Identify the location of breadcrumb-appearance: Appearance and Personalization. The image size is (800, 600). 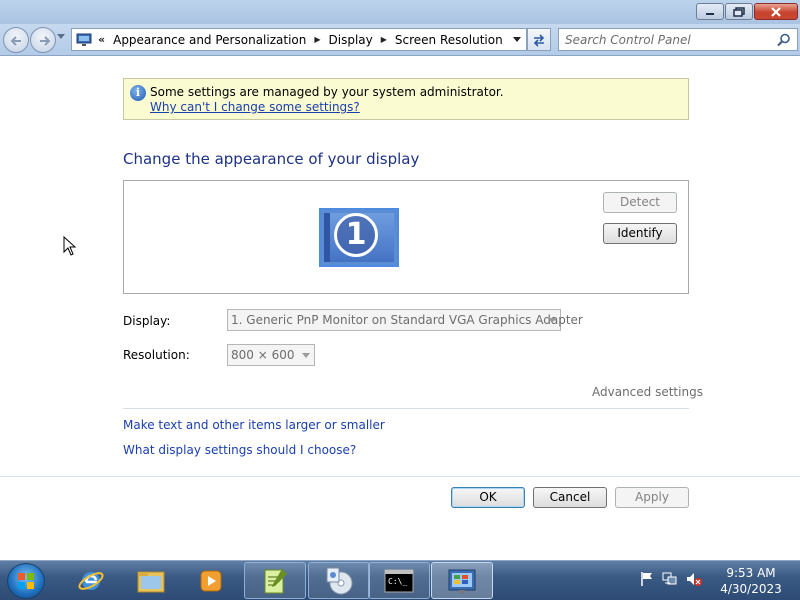
(209, 40).